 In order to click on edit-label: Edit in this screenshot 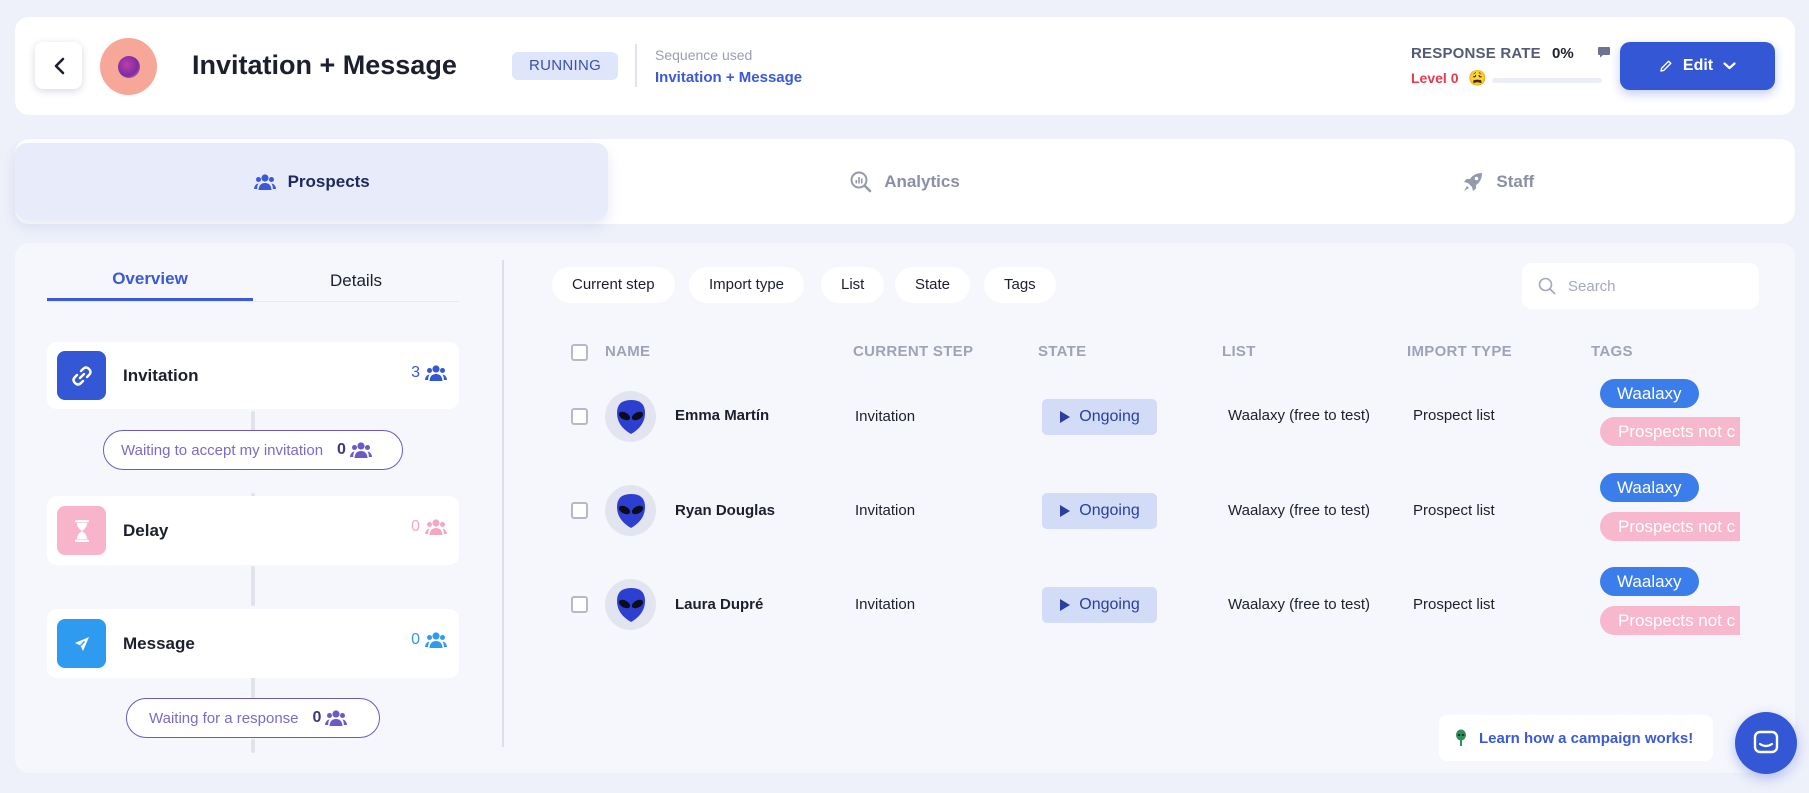, I will do `click(1698, 65)`.